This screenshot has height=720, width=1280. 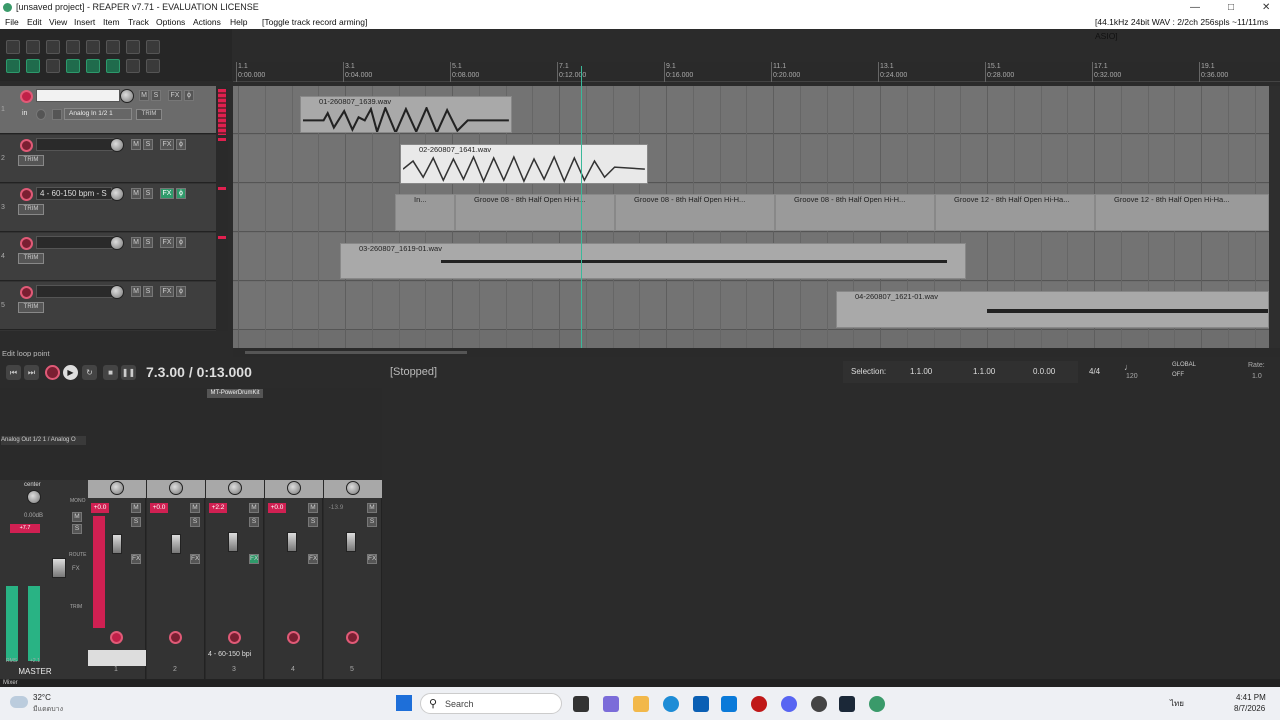 What do you see at coordinates (153, 47) in the screenshot?
I see `toolbar-extra-icon` at bounding box center [153, 47].